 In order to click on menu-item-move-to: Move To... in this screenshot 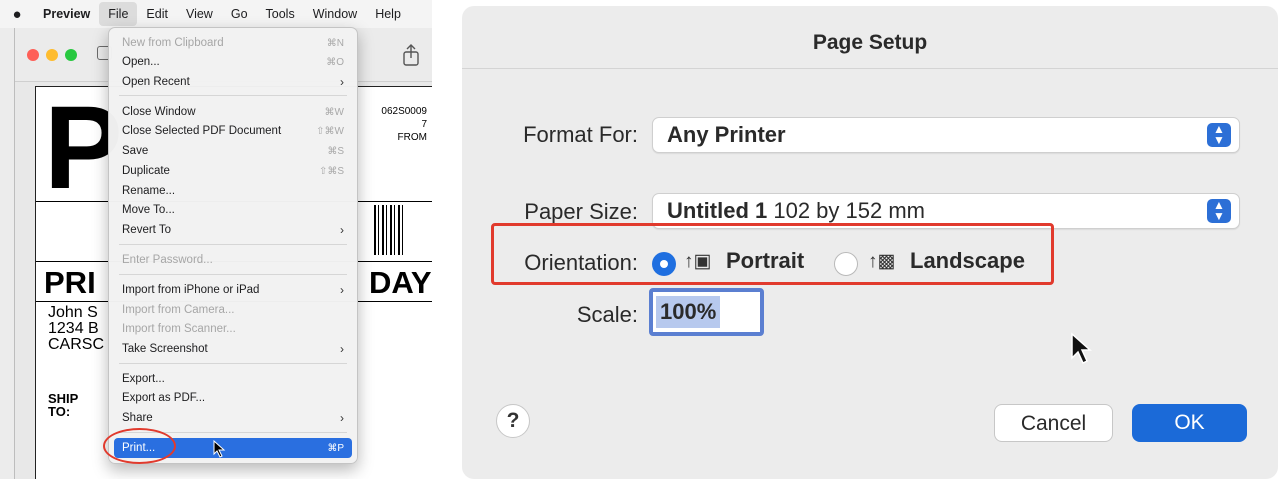, I will do `click(233, 210)`.